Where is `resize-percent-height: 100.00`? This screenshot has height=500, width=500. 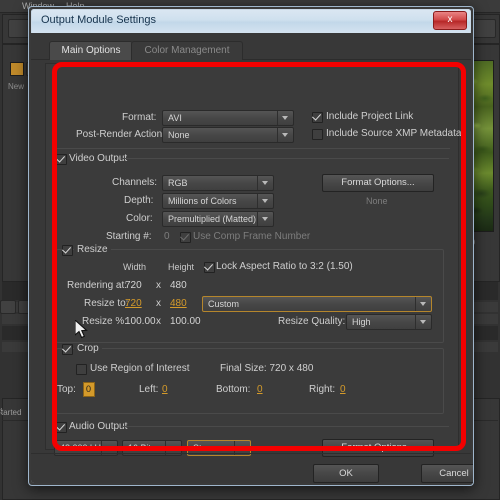
resize-percent-height: 100.00 is located at coordinates (185, 321).